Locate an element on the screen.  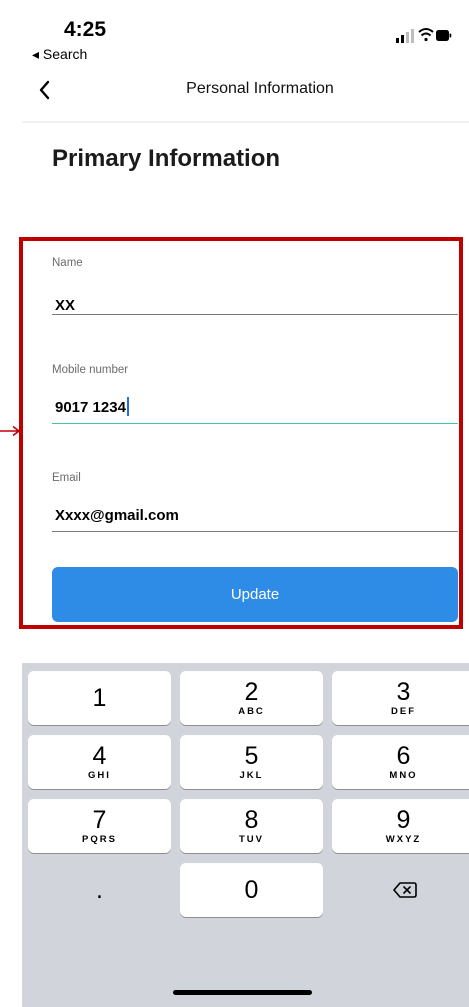
key-digit: 1 is located at coordinates (99, 698).